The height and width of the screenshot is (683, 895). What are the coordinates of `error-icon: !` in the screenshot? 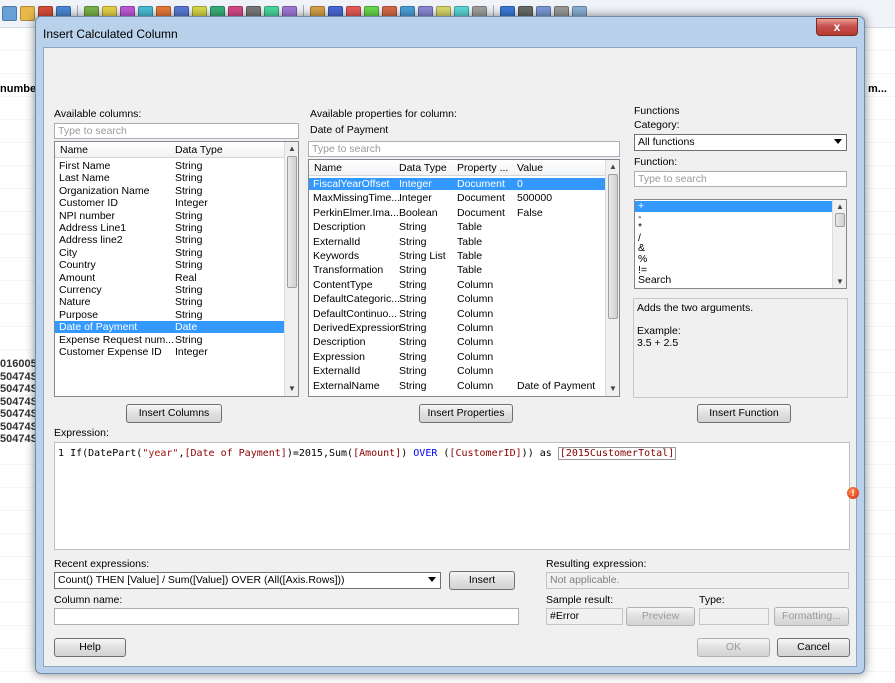 It's located at (853, 493).